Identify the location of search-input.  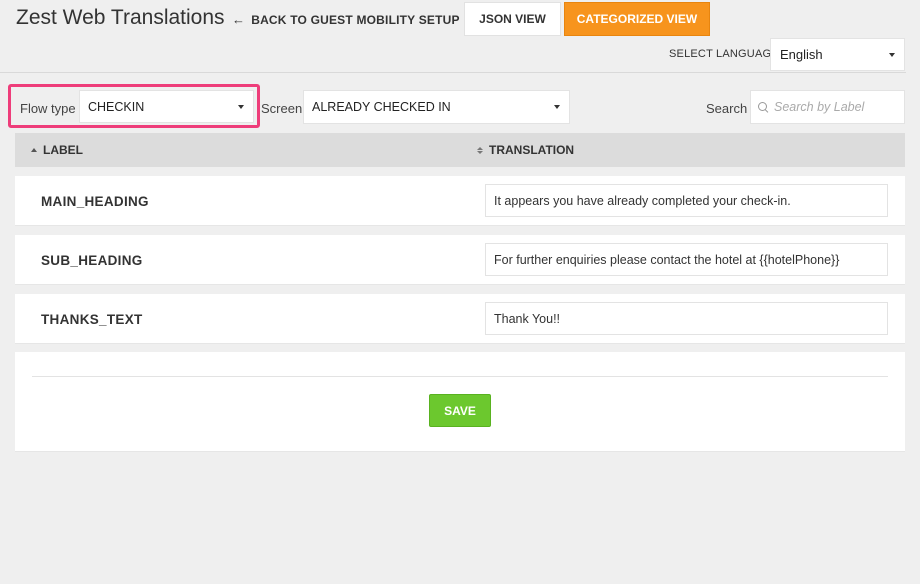
(836, 107).